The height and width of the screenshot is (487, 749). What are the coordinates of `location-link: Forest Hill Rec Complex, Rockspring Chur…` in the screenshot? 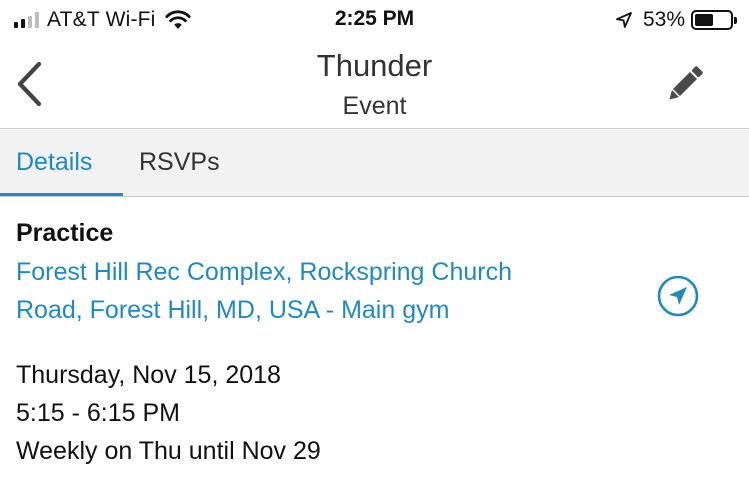 It's located at (326, 291).